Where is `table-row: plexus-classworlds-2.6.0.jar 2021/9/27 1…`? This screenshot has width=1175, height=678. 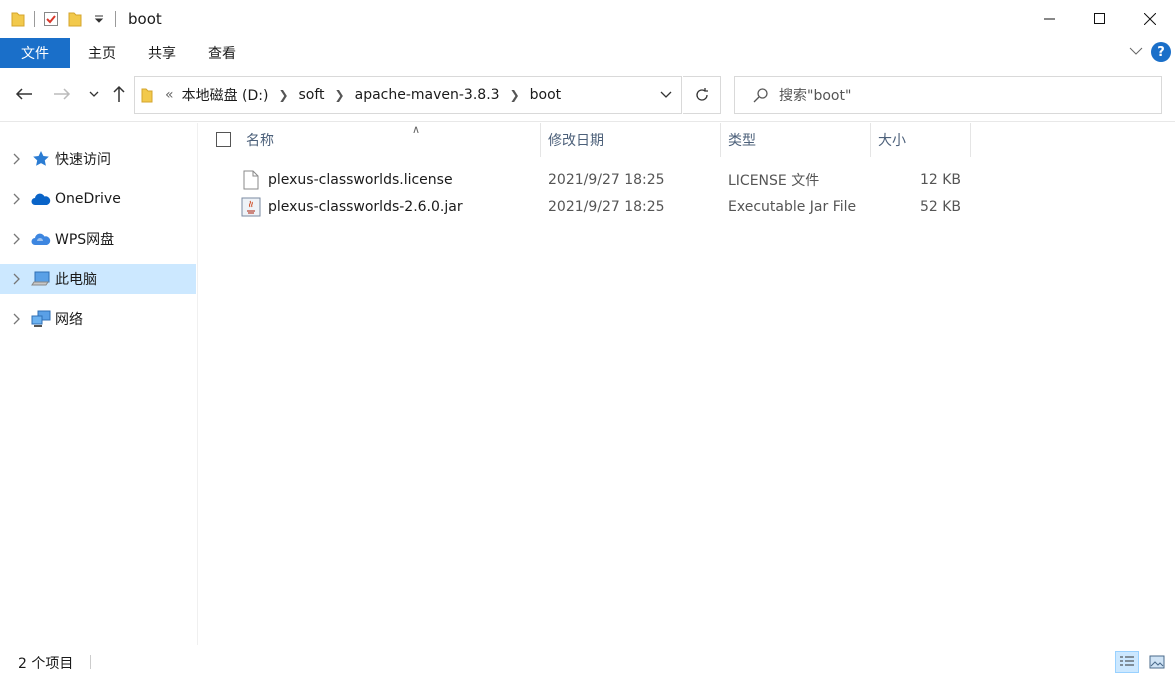 table-row: plexus-classworlds-2.6.0.jar 2021/9/27 1… is located at coordinates (609, 206).